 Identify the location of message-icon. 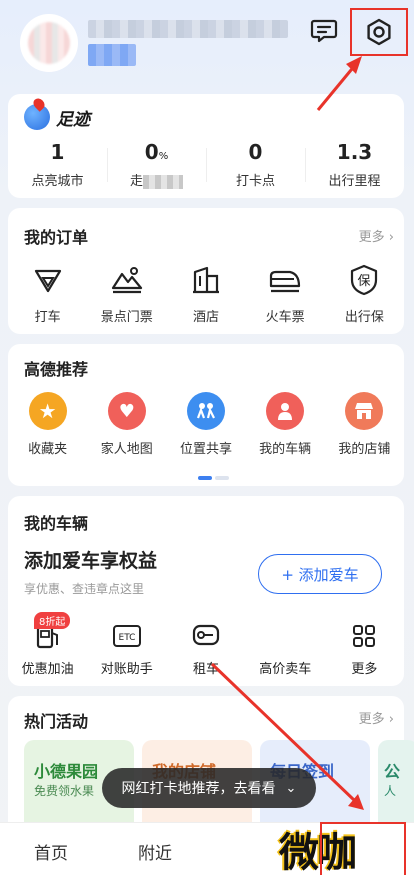
(324, 31).